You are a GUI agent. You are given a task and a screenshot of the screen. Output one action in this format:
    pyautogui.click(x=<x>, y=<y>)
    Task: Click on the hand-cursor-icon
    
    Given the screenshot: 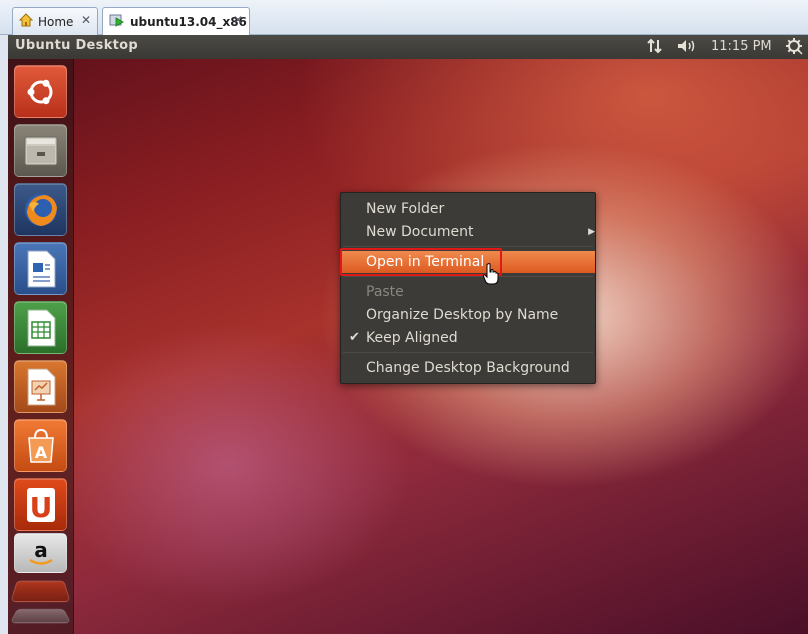 What is the action you would take?
    pyautogui.click(x=490, y=276)
    